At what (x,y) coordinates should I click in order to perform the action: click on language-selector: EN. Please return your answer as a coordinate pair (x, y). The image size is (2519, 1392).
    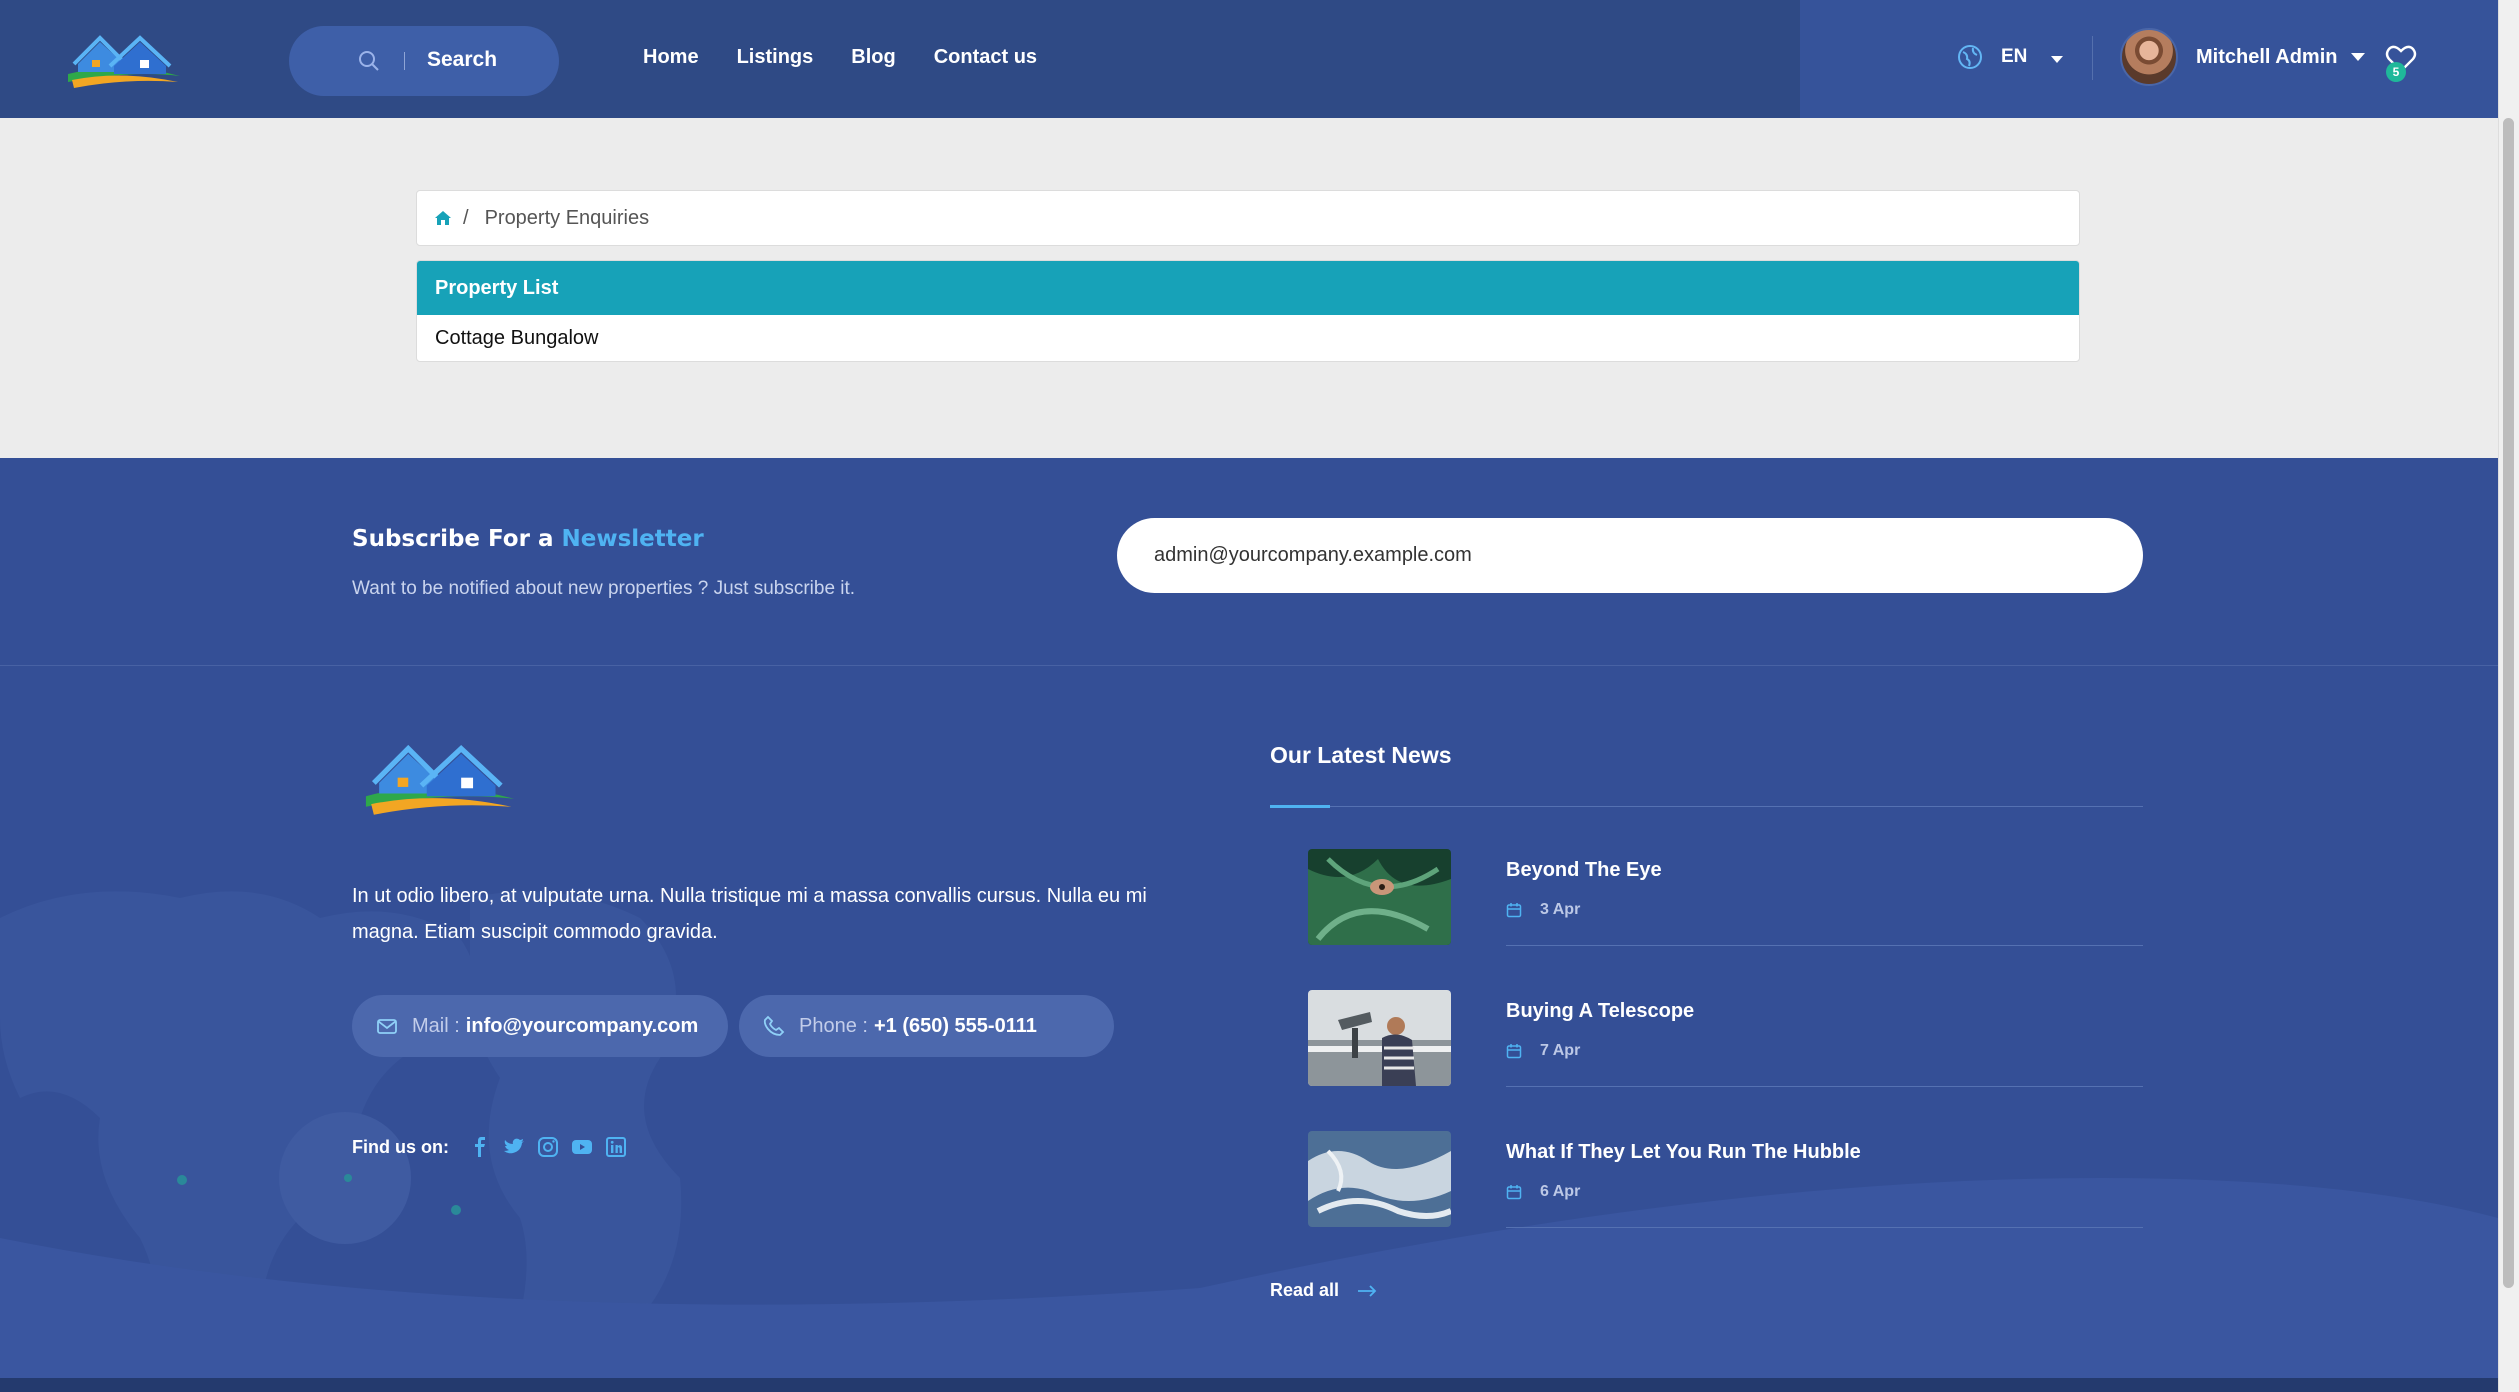
    Looking at the image, I should click on (2010, 57).